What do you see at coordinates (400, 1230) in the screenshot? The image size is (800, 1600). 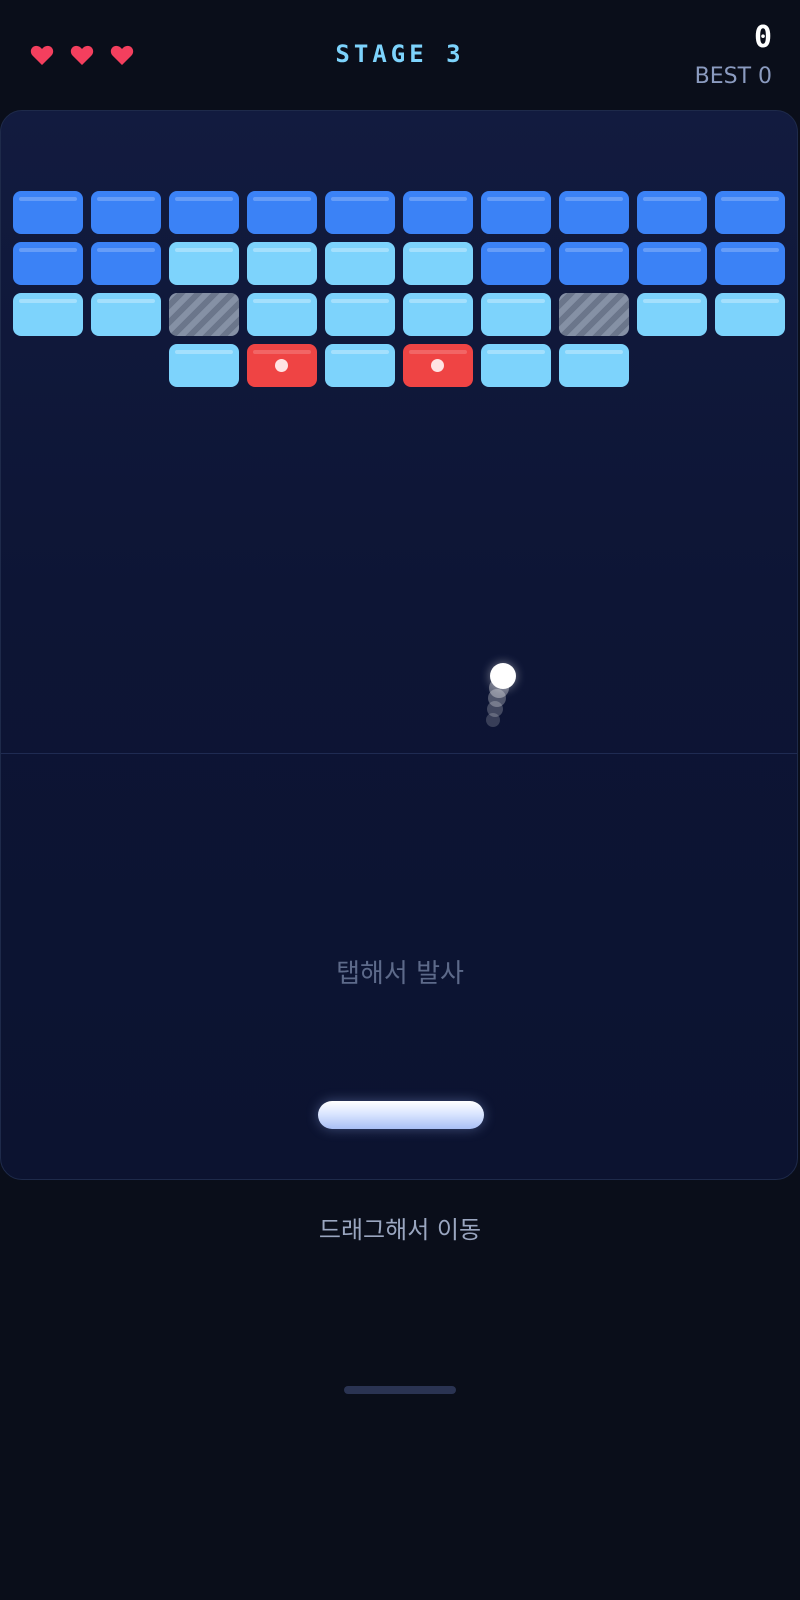 I see `drag-to-move-hint: 드래그해서 이동` at bounding box center [400, 1230].